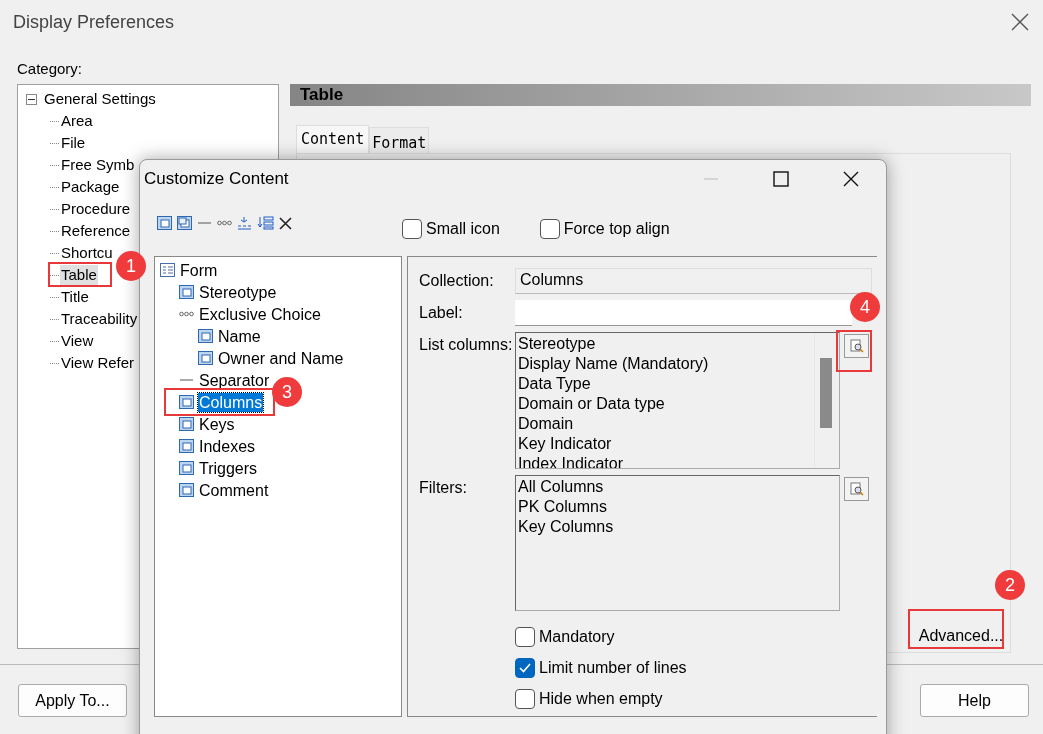  I want to click on field-label: Label:, so click(441, 313).